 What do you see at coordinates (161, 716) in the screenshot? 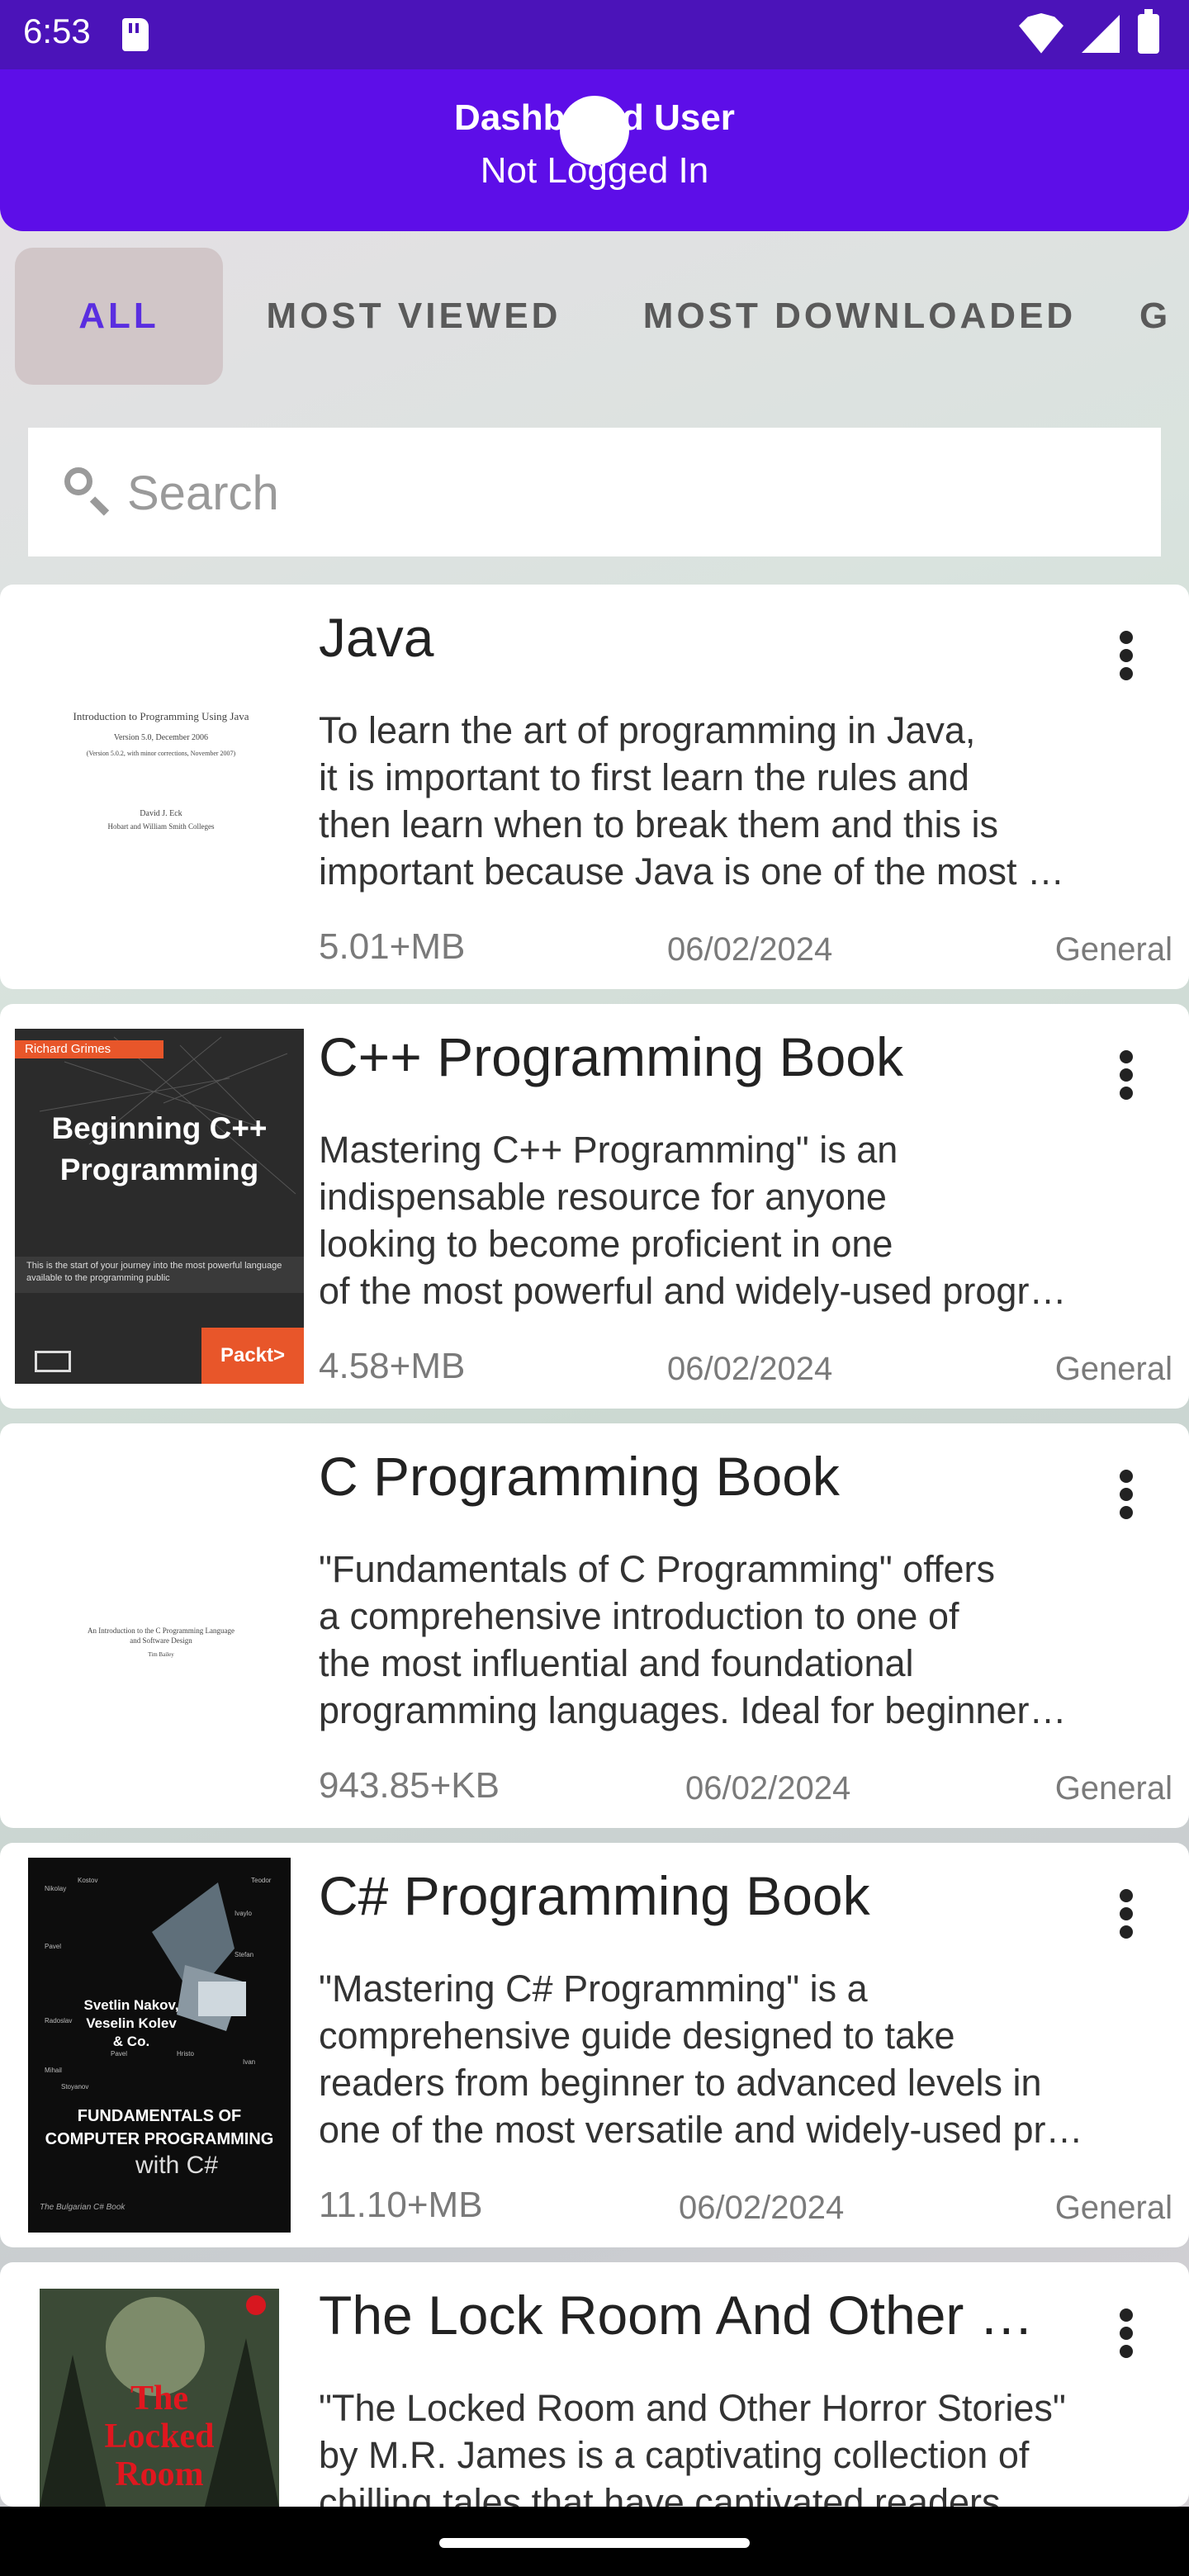
I see `cover-text: Introduction to Programming Using Java` at bounding box center [161, 716].